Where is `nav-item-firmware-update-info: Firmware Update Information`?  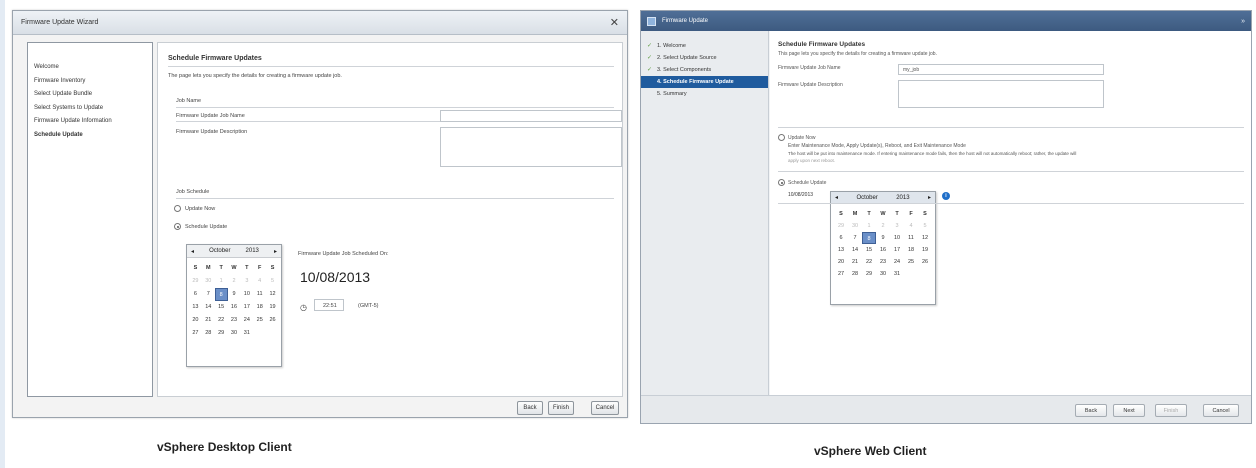
nav-item-firmware-update-info: Firmware Update Information is located at coordinates (90, 122).